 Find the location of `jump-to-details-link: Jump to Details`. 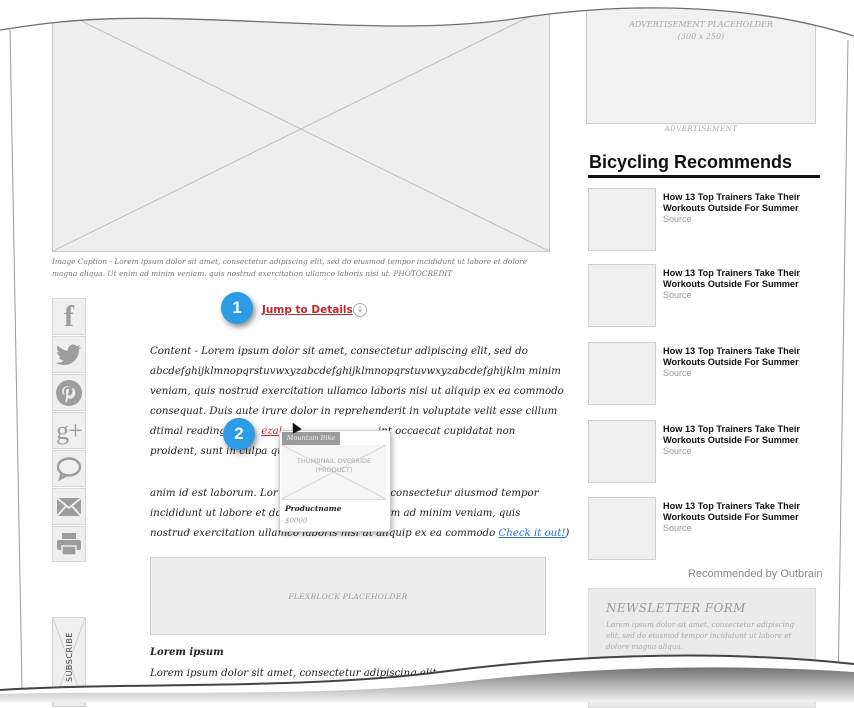

jump-to-details-link: Jump to Details is located at coordinates (307, 310).